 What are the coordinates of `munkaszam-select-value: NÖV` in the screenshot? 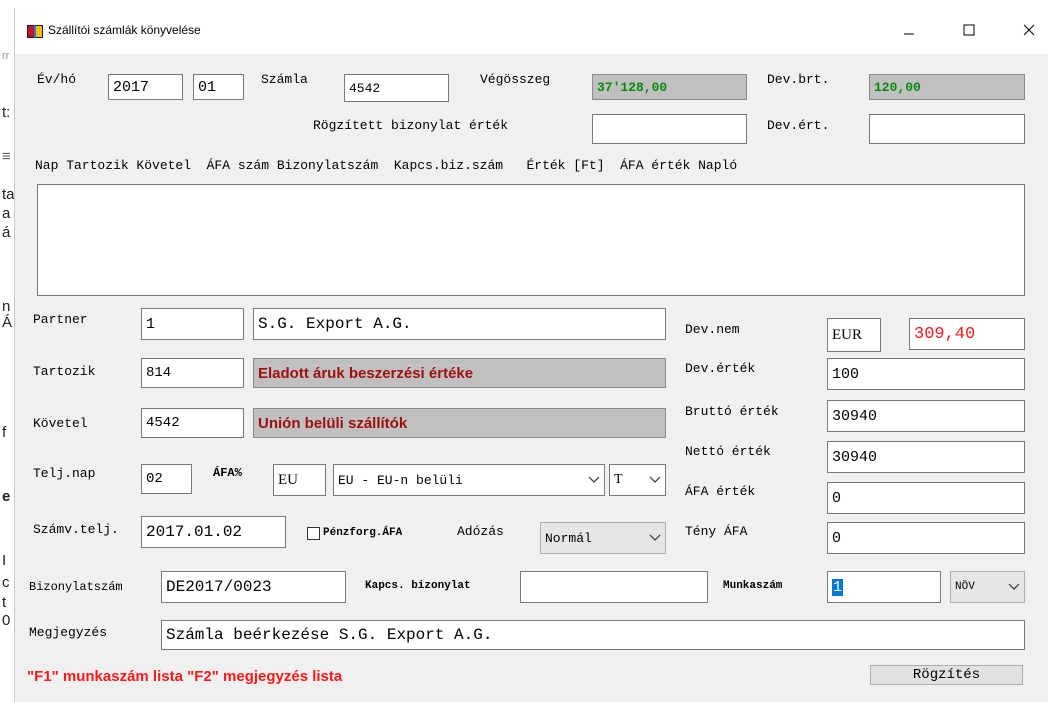 It's located at (965, 587).